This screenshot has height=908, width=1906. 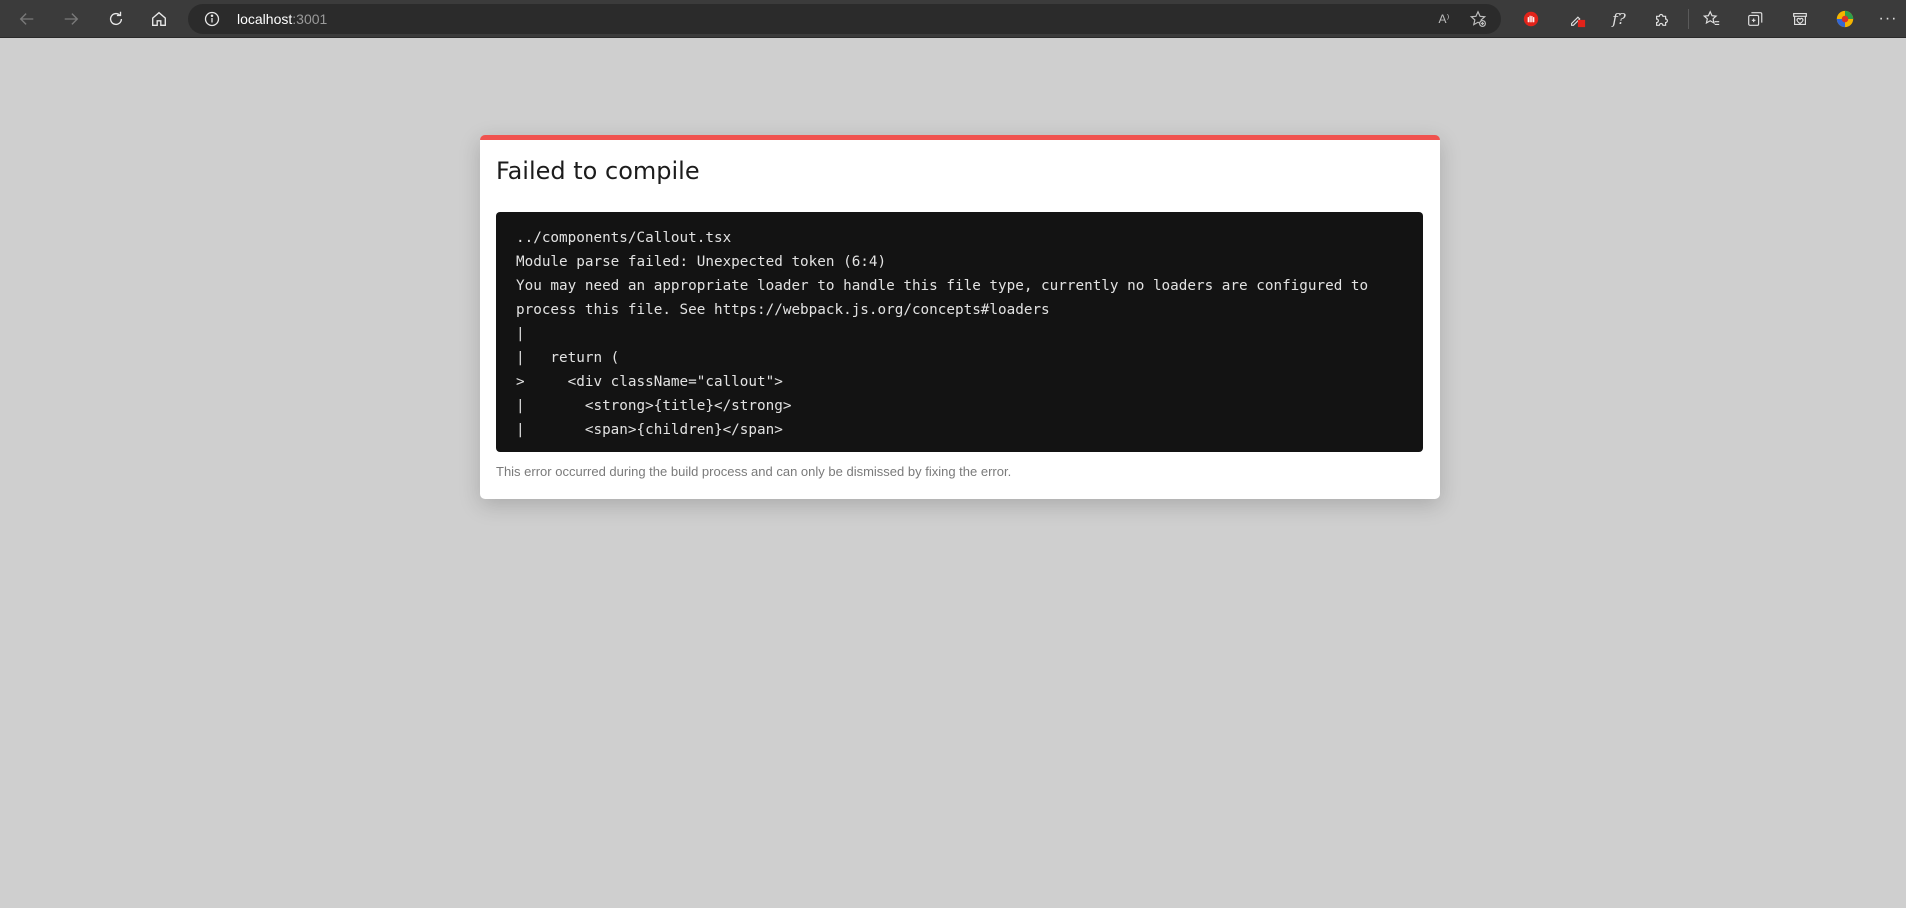 I want to click on extensions-puzzle-icon, so click(x=1662, y=19).